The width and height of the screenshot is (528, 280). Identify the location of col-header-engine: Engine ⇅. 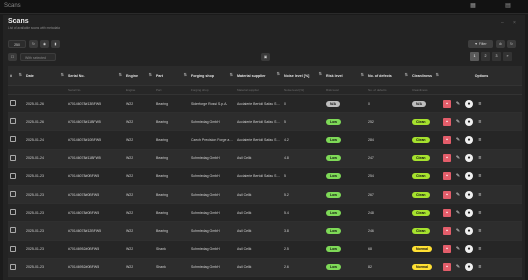
(139, 76).